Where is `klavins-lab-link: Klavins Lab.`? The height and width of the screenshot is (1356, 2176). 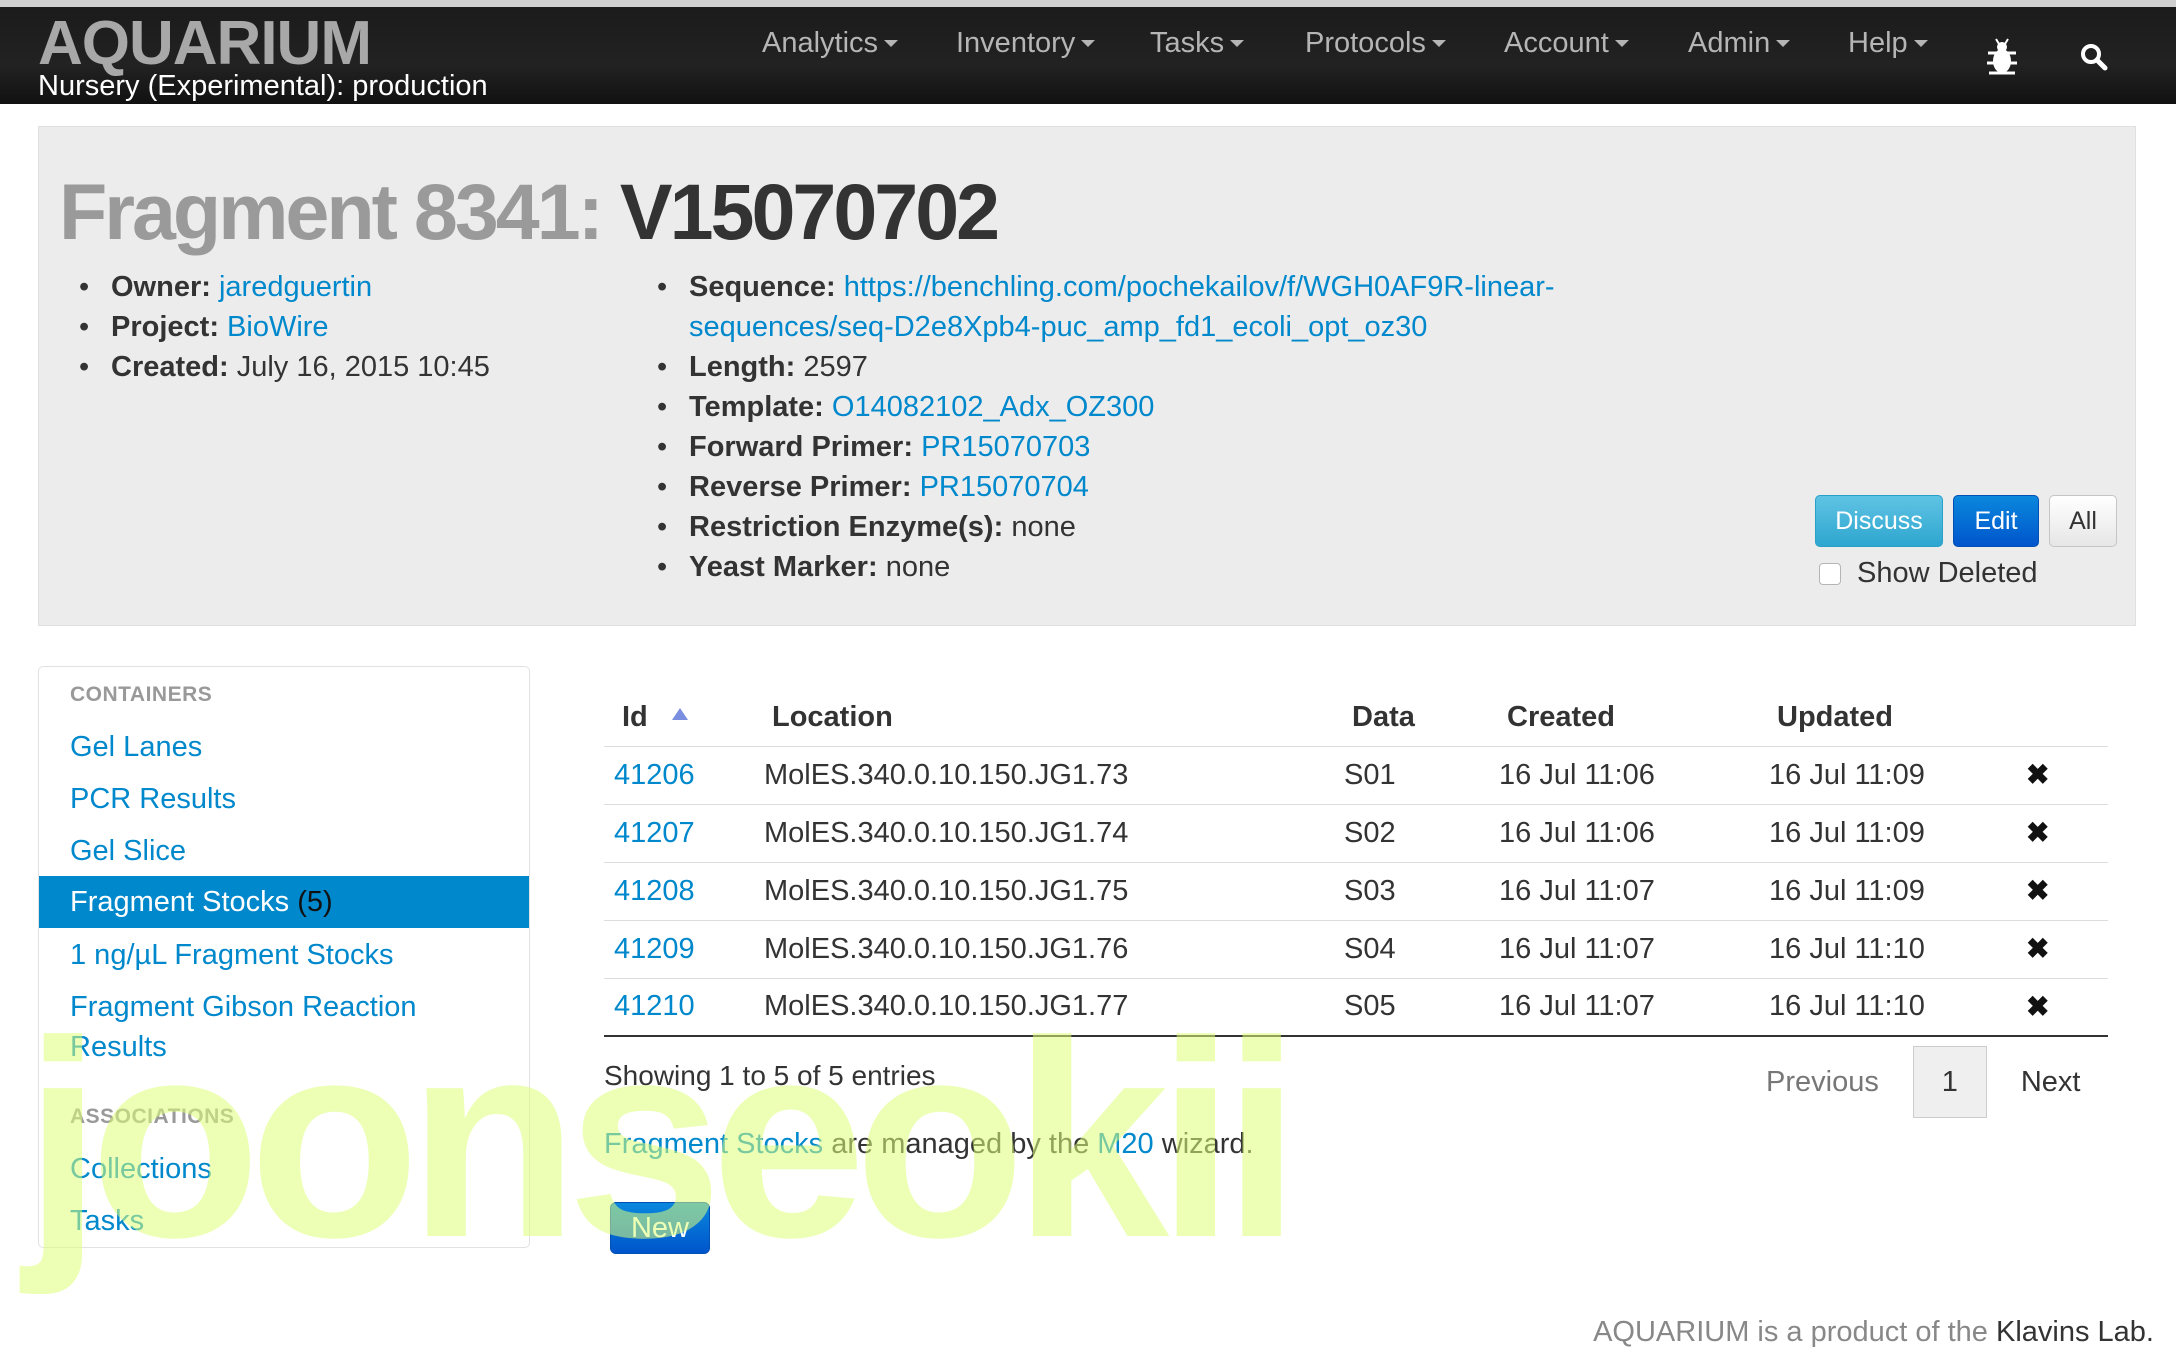
klavins-lab-link: Klavins Lab. is located at coordinates (2075, 1332).